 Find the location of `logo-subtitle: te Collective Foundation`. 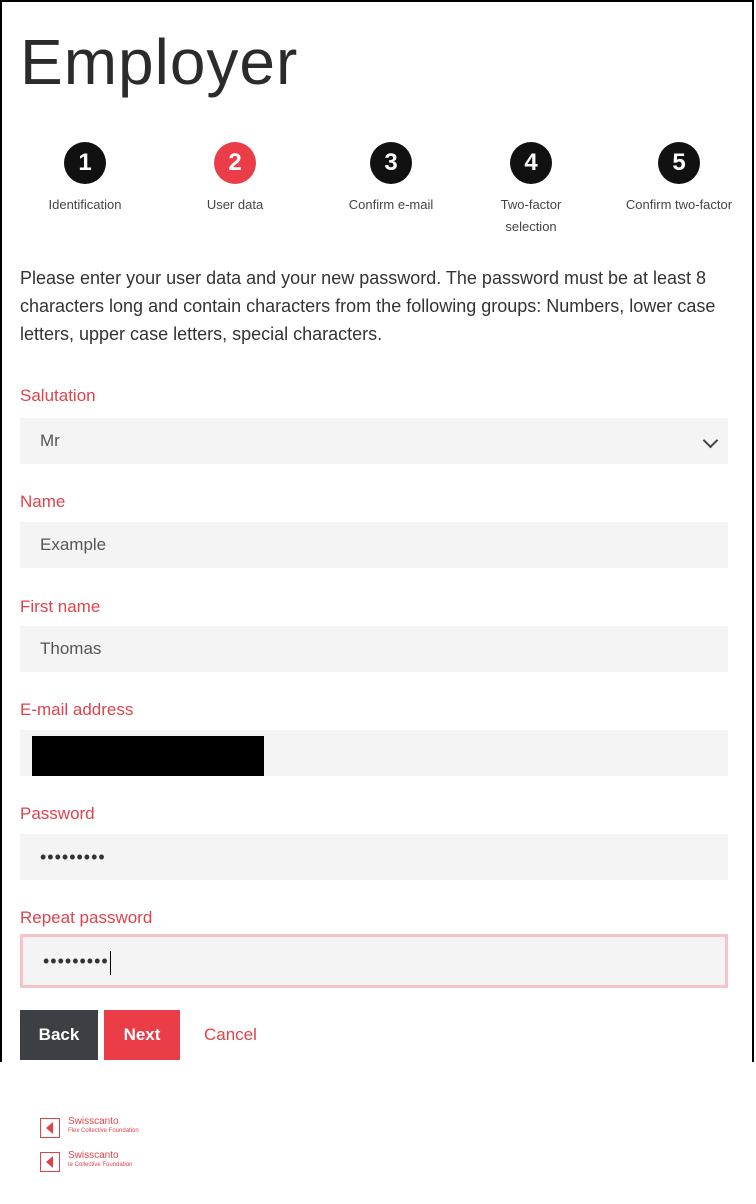

logo-subtitle: te Collective Foundation is located at coordinates (100, 1165).